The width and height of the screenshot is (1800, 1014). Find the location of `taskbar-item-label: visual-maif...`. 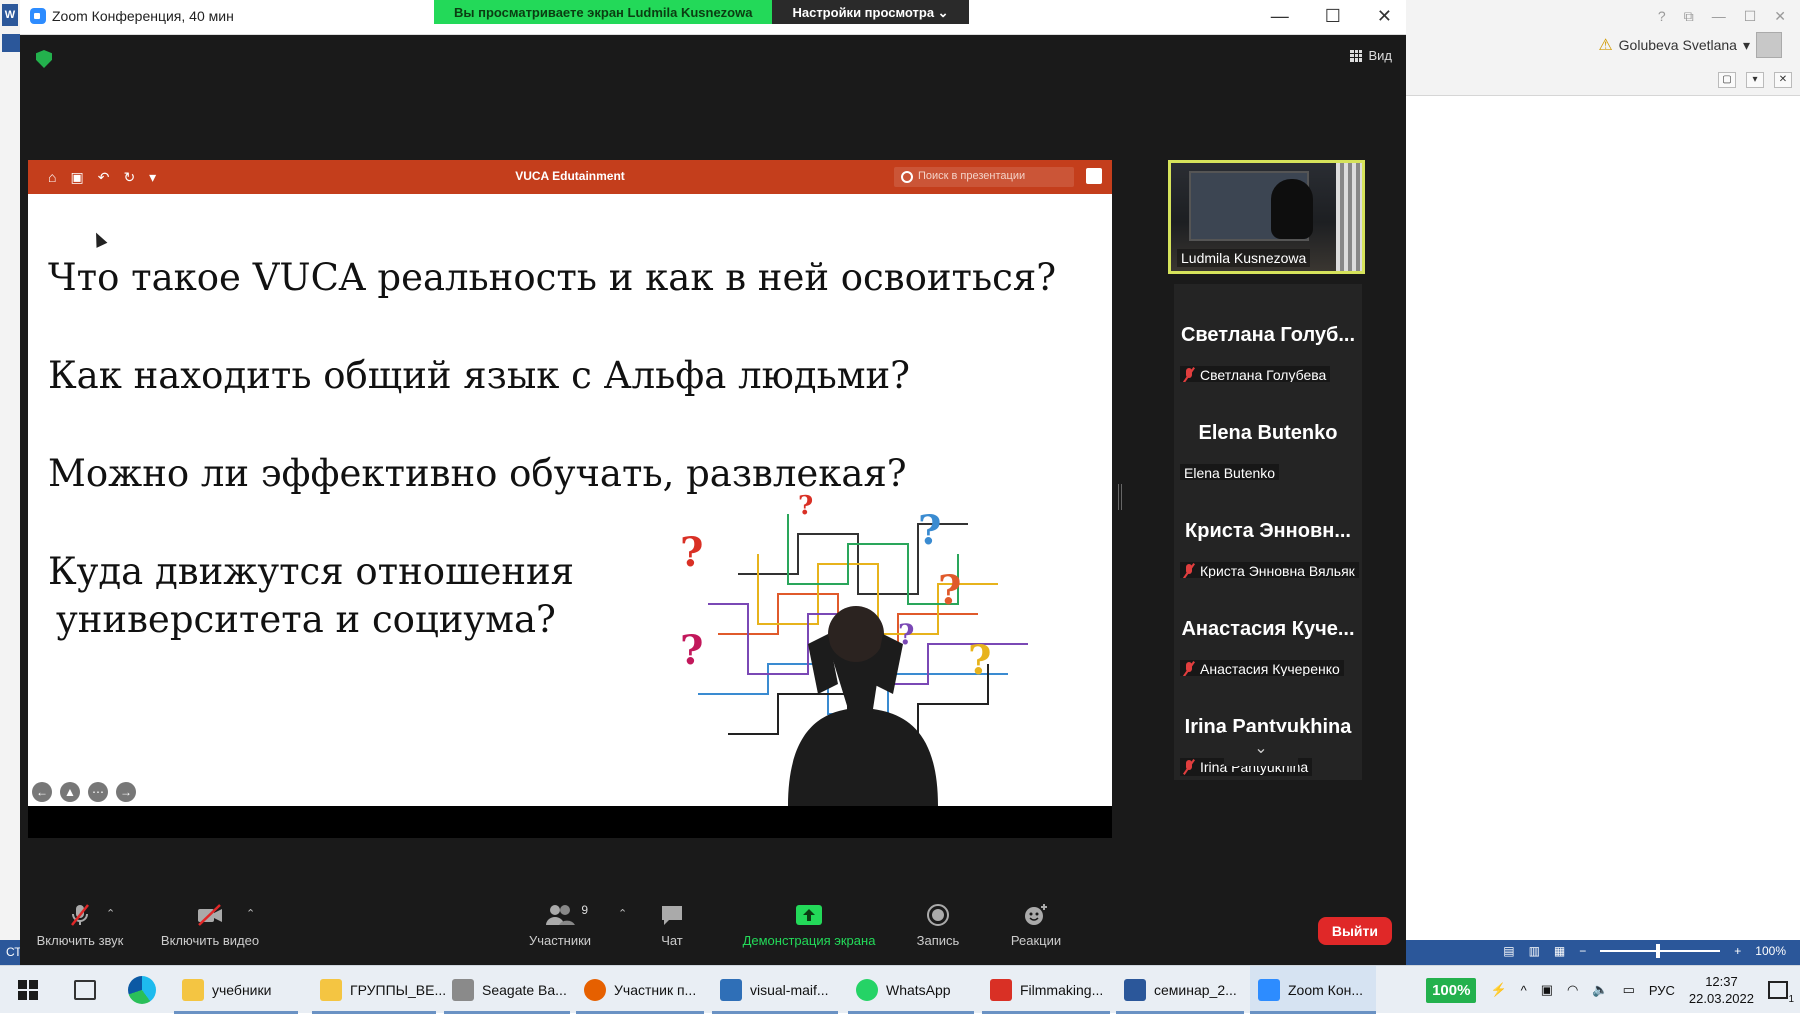

taskbar-item-label: visual-maif... is located at coordinates (789, 990).